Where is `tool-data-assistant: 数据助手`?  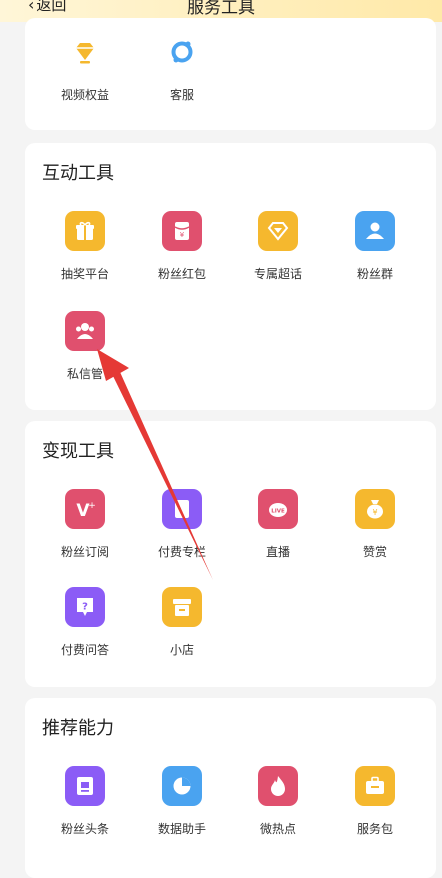
tool-data-assistant: 数据助手 is located at coordinates (182, 801).